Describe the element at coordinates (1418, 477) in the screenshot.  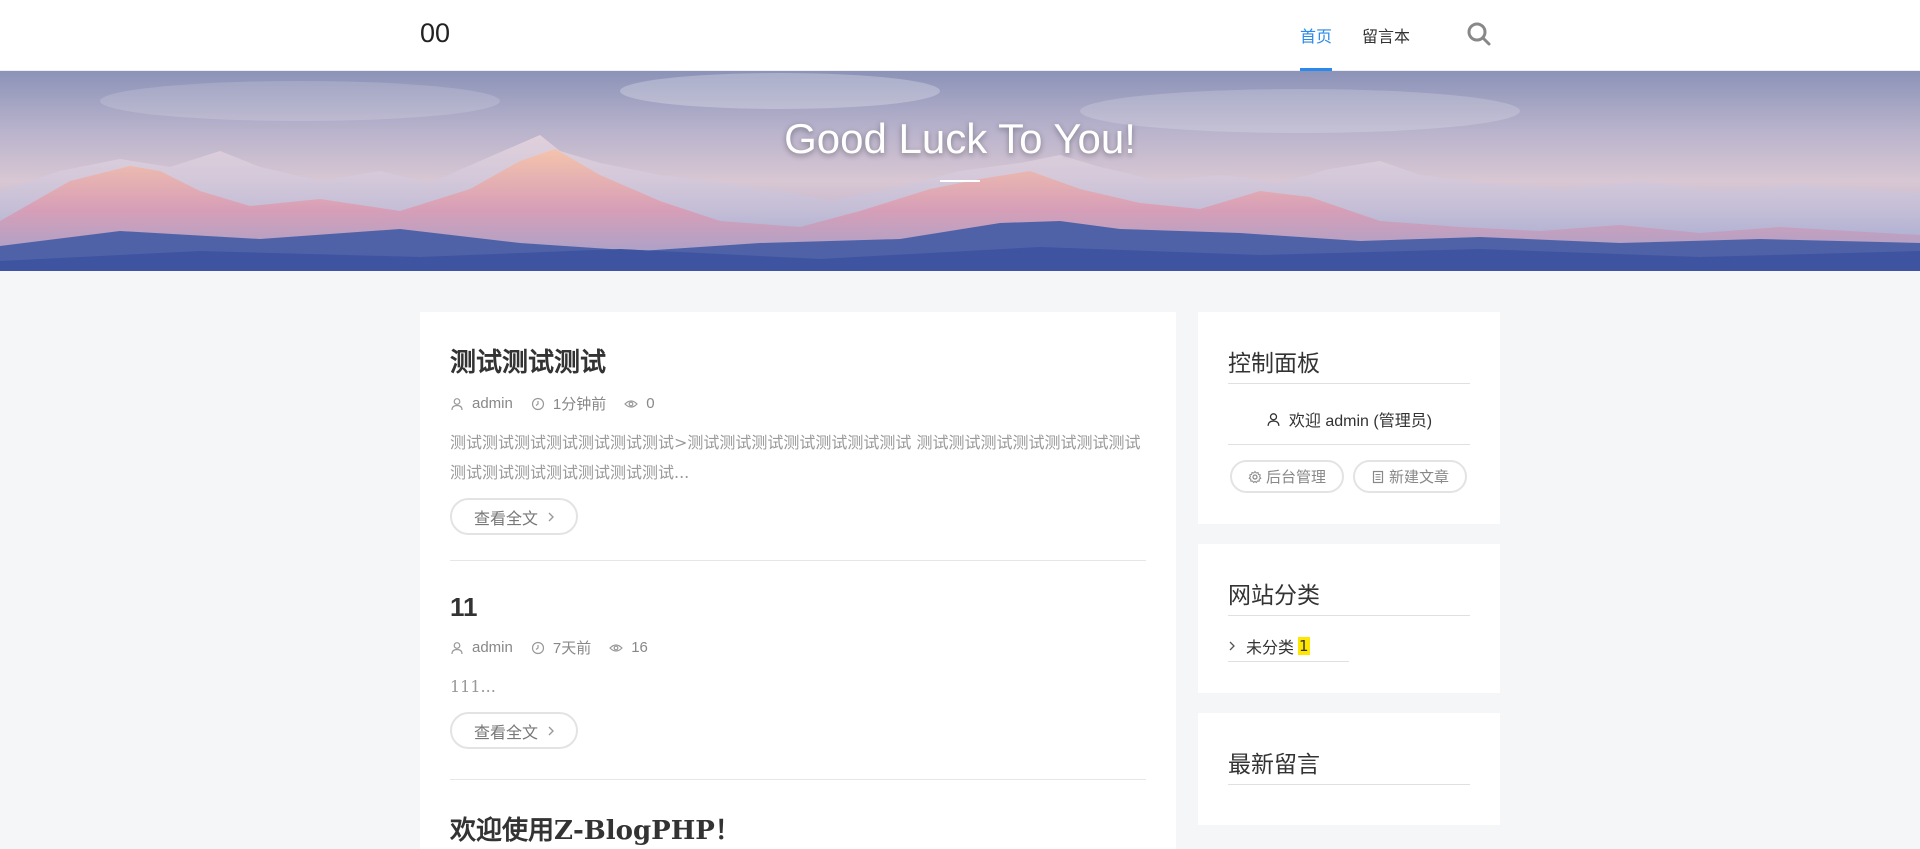
I see `new-post-label: 新建文章` at that location.